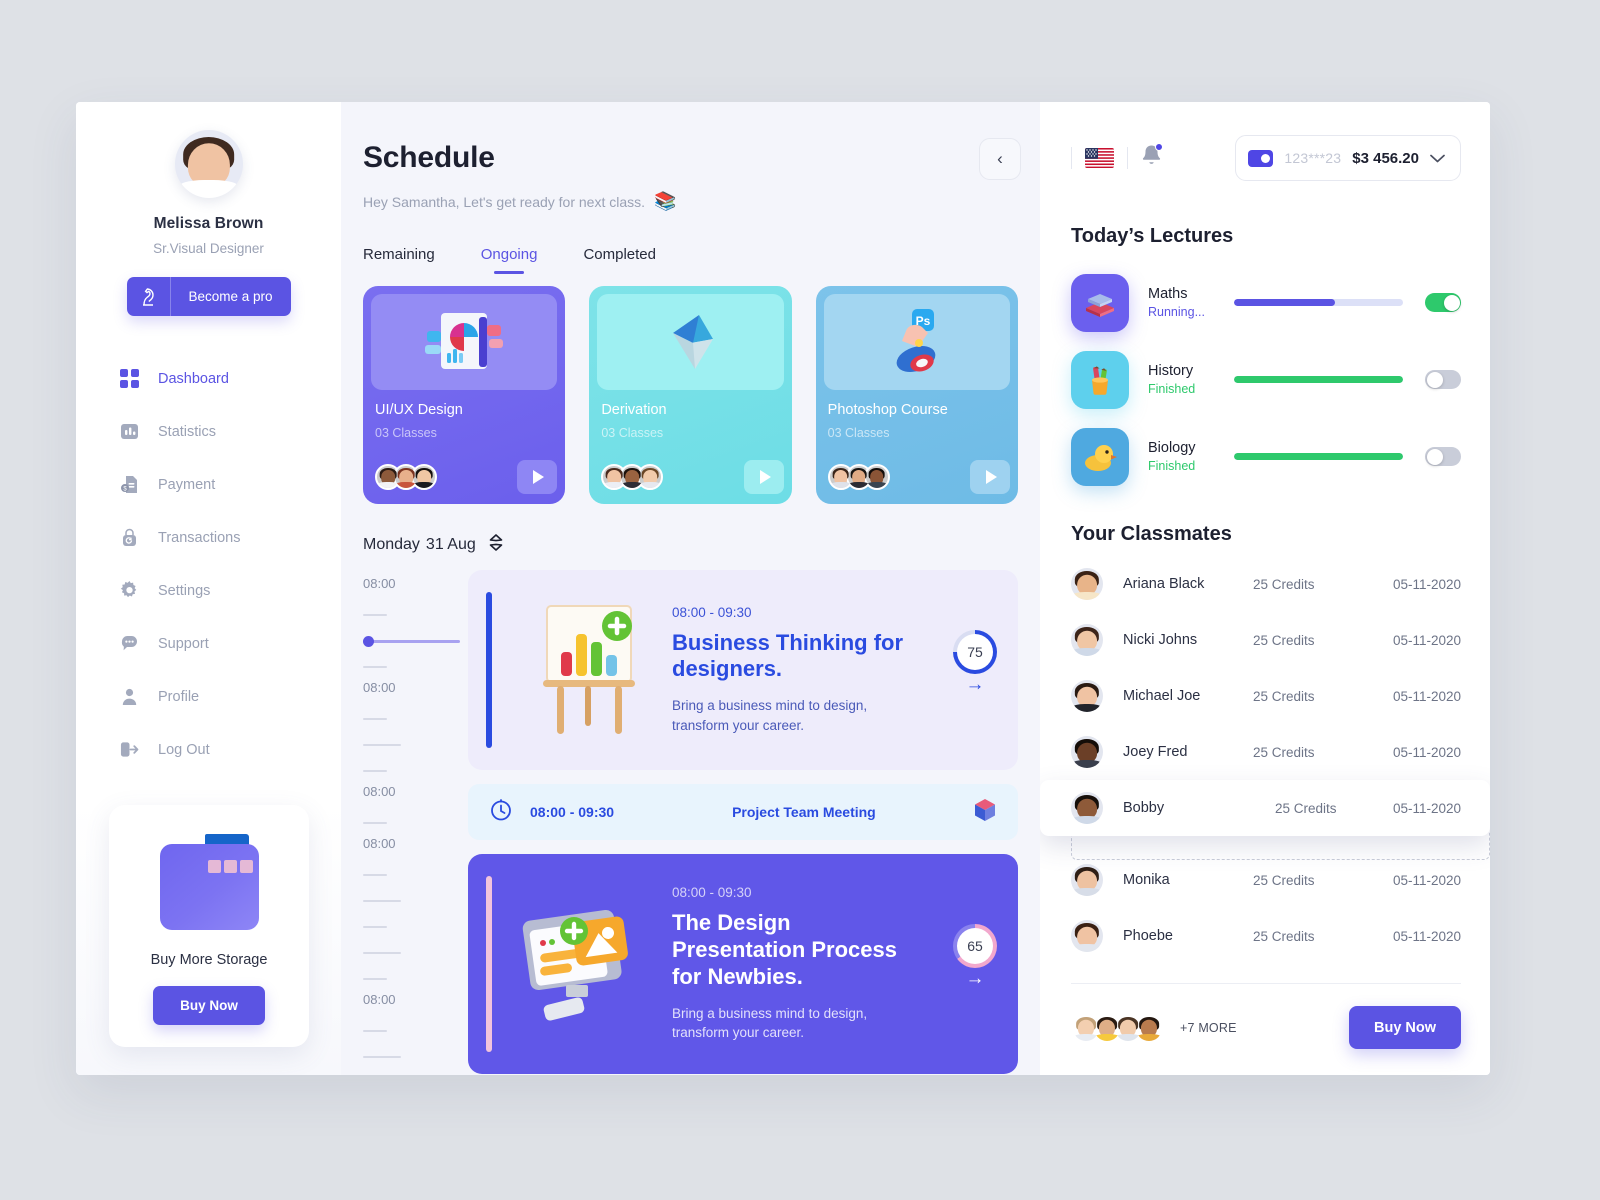 This screenshot has width=1600, height=1200. What do you see at coordinates (587, 964) in the screenshot?
I see `monitor-image-icon` at bounding box center [587, 964].